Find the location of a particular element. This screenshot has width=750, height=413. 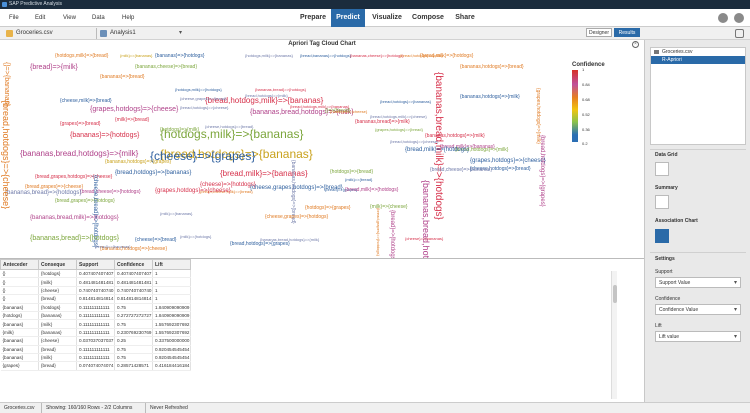

column-header: Conseque is located at coordinates (57, 264).